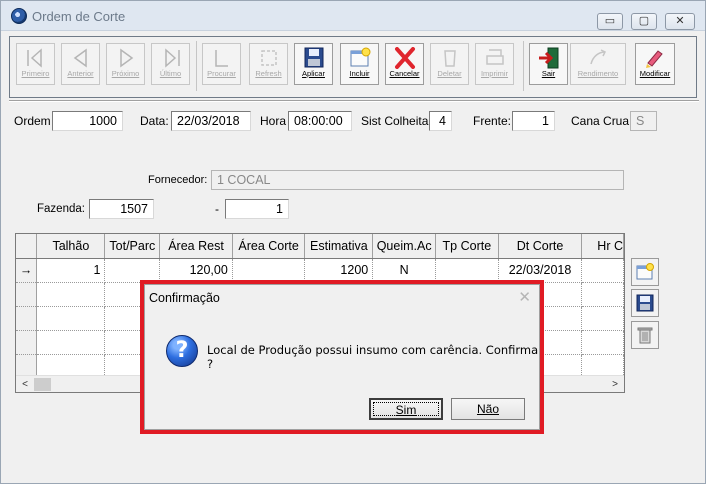 The image size is (706, 484). Describe the element at coordinates (25, 384) in the screenshot. I see `scroll-left-arrow: <` at that location.